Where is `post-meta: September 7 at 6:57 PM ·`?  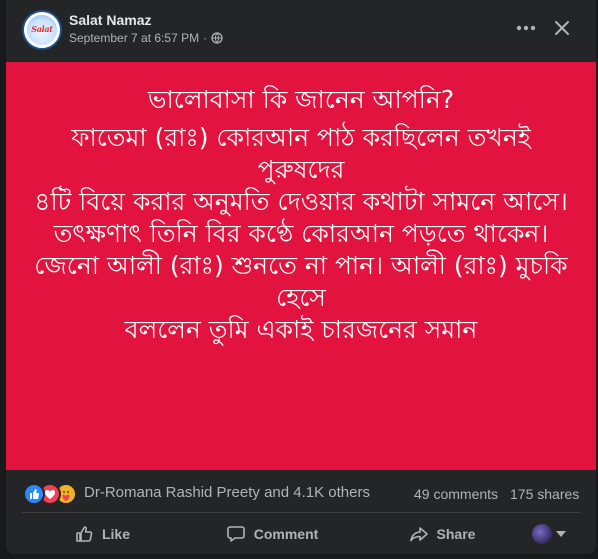
post-meta: September 7 at 6:57 PM · is located at coordinates (146, 38).